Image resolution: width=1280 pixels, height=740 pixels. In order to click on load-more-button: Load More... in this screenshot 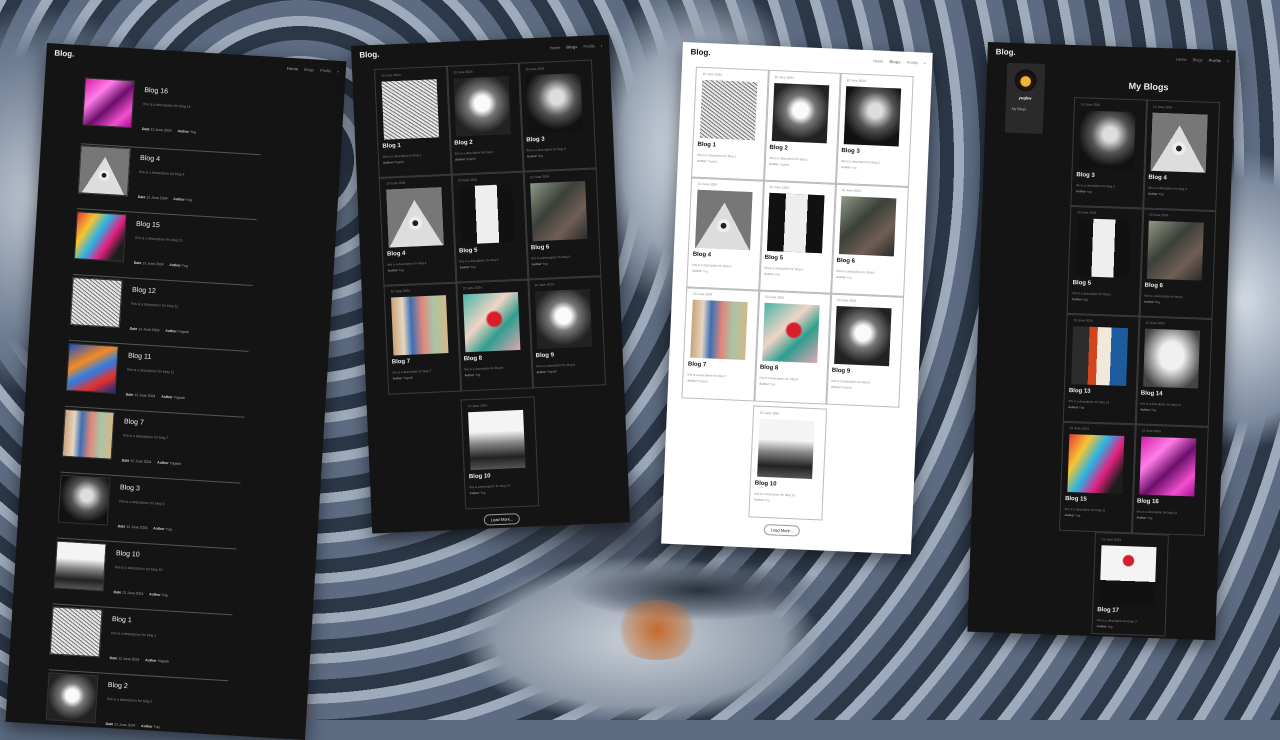, I will do `click(782, 530)`.